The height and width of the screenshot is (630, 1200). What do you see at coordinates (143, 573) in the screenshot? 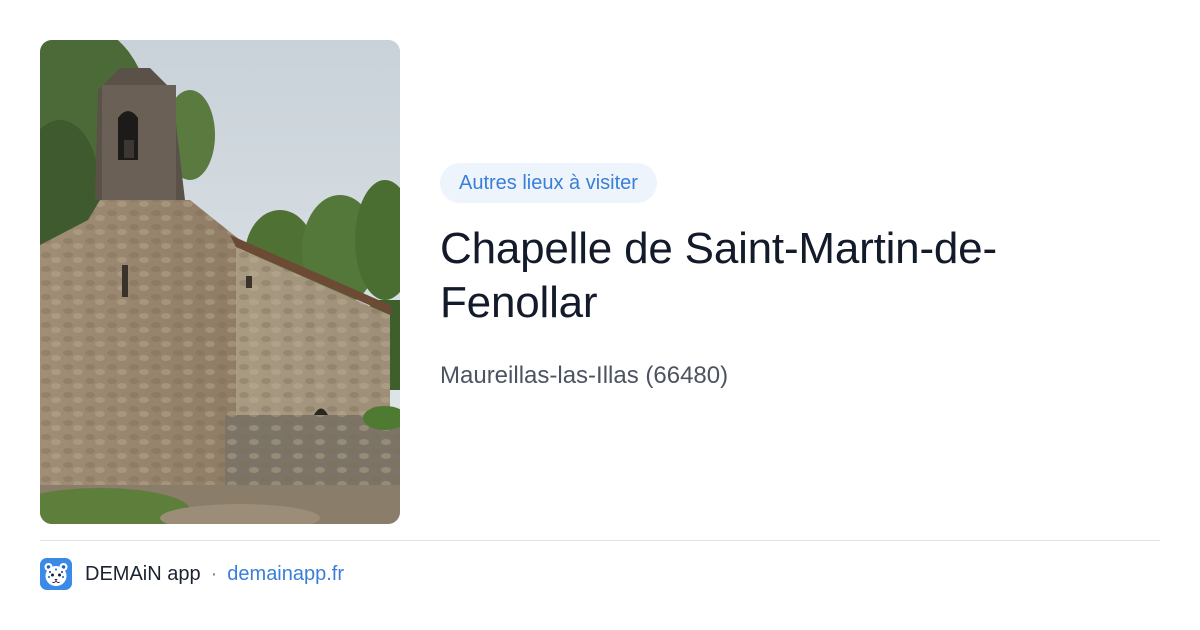
I see `app-name: DEMAiN app` at bounding box center [143, 573].